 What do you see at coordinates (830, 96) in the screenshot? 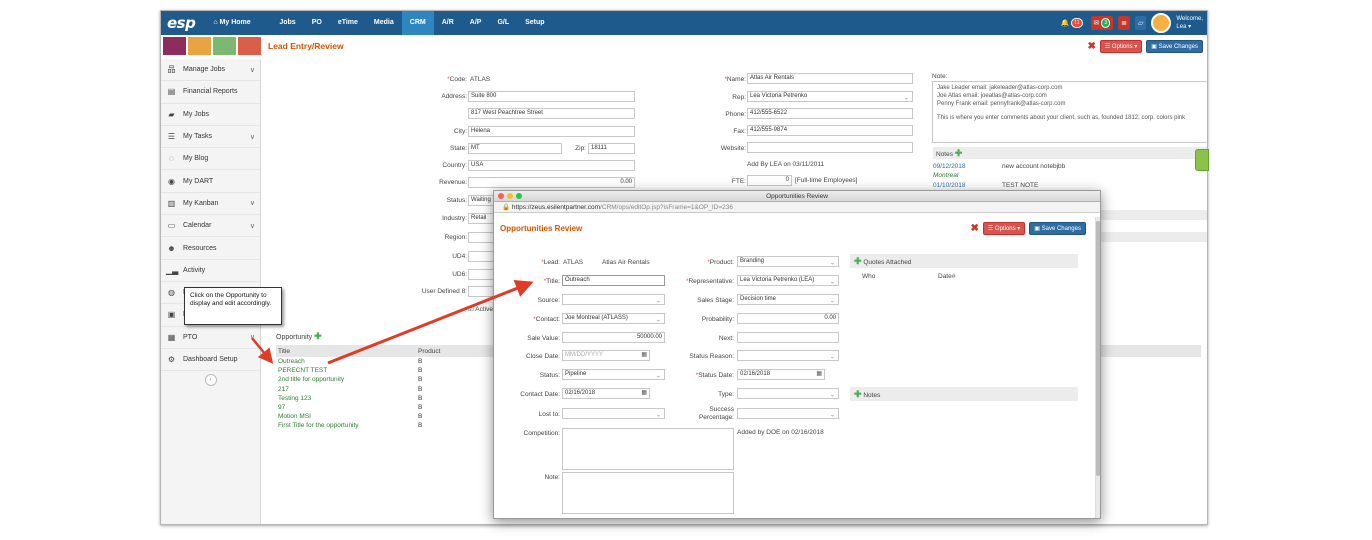
I see `rep-select: Lea Victoria Petrenko` at bounding box center [830, 96].